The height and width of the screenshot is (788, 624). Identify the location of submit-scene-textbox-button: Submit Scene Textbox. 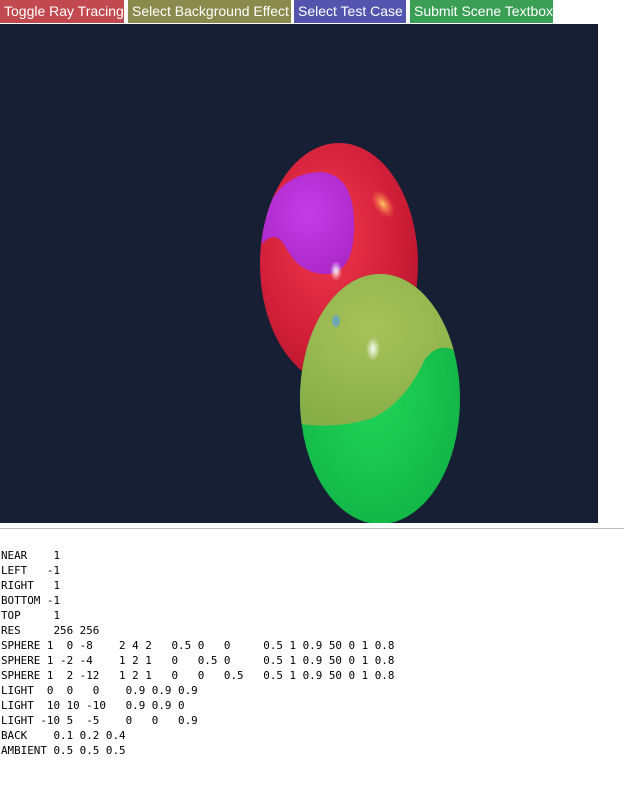
(481, 11).